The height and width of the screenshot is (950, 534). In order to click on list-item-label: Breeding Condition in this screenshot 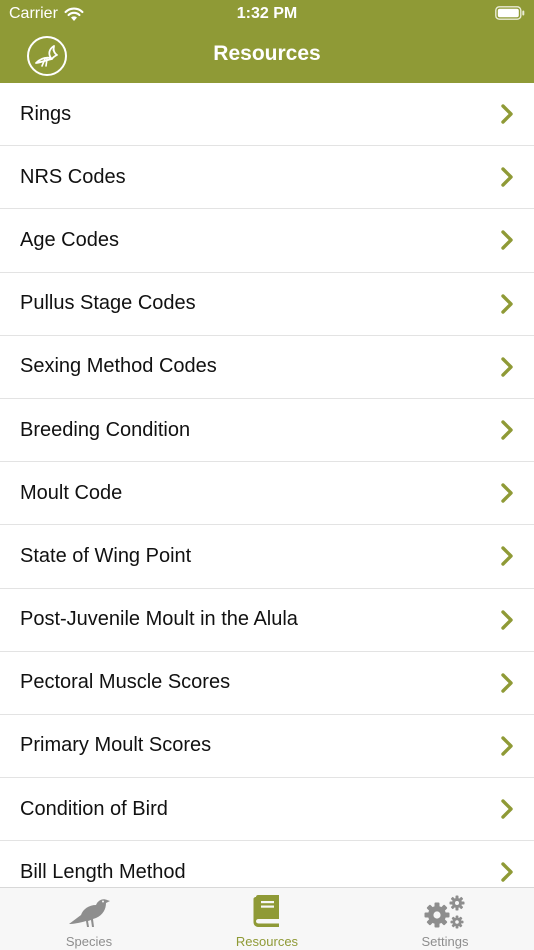, I will do `click(105, 429)`.